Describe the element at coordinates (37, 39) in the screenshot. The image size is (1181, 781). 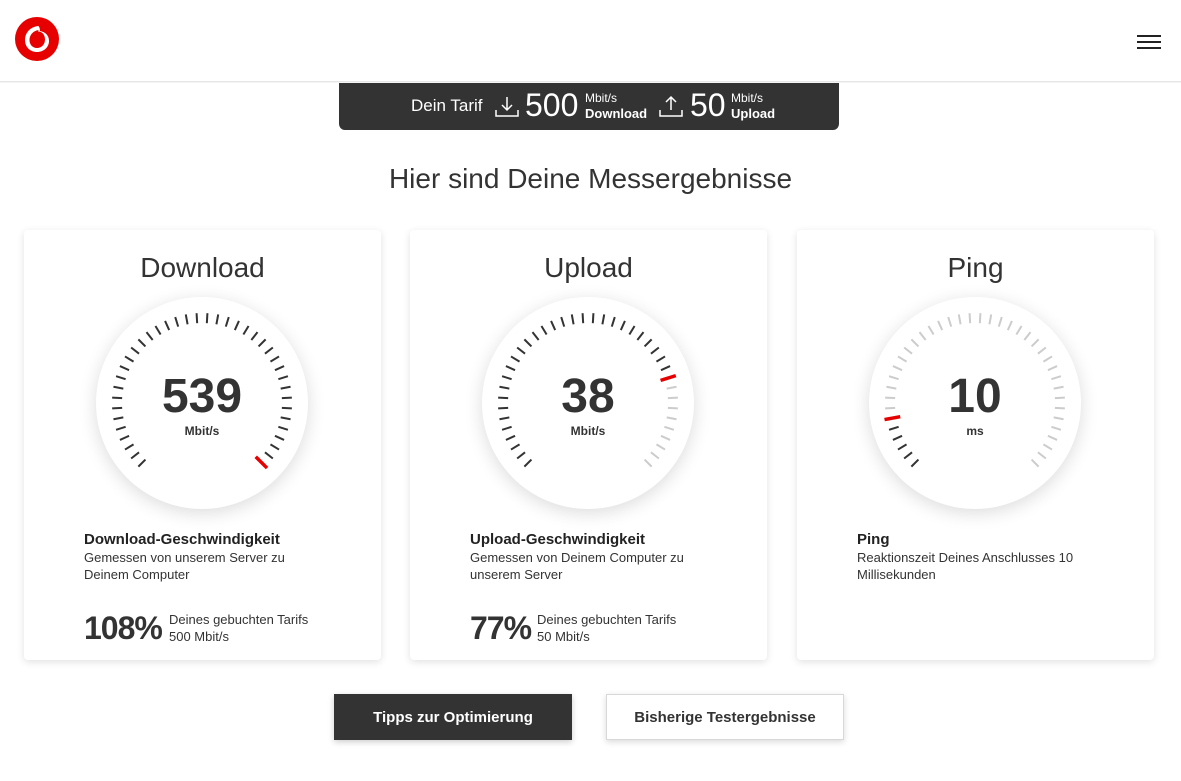
I see `vodafone-logo` at that location.